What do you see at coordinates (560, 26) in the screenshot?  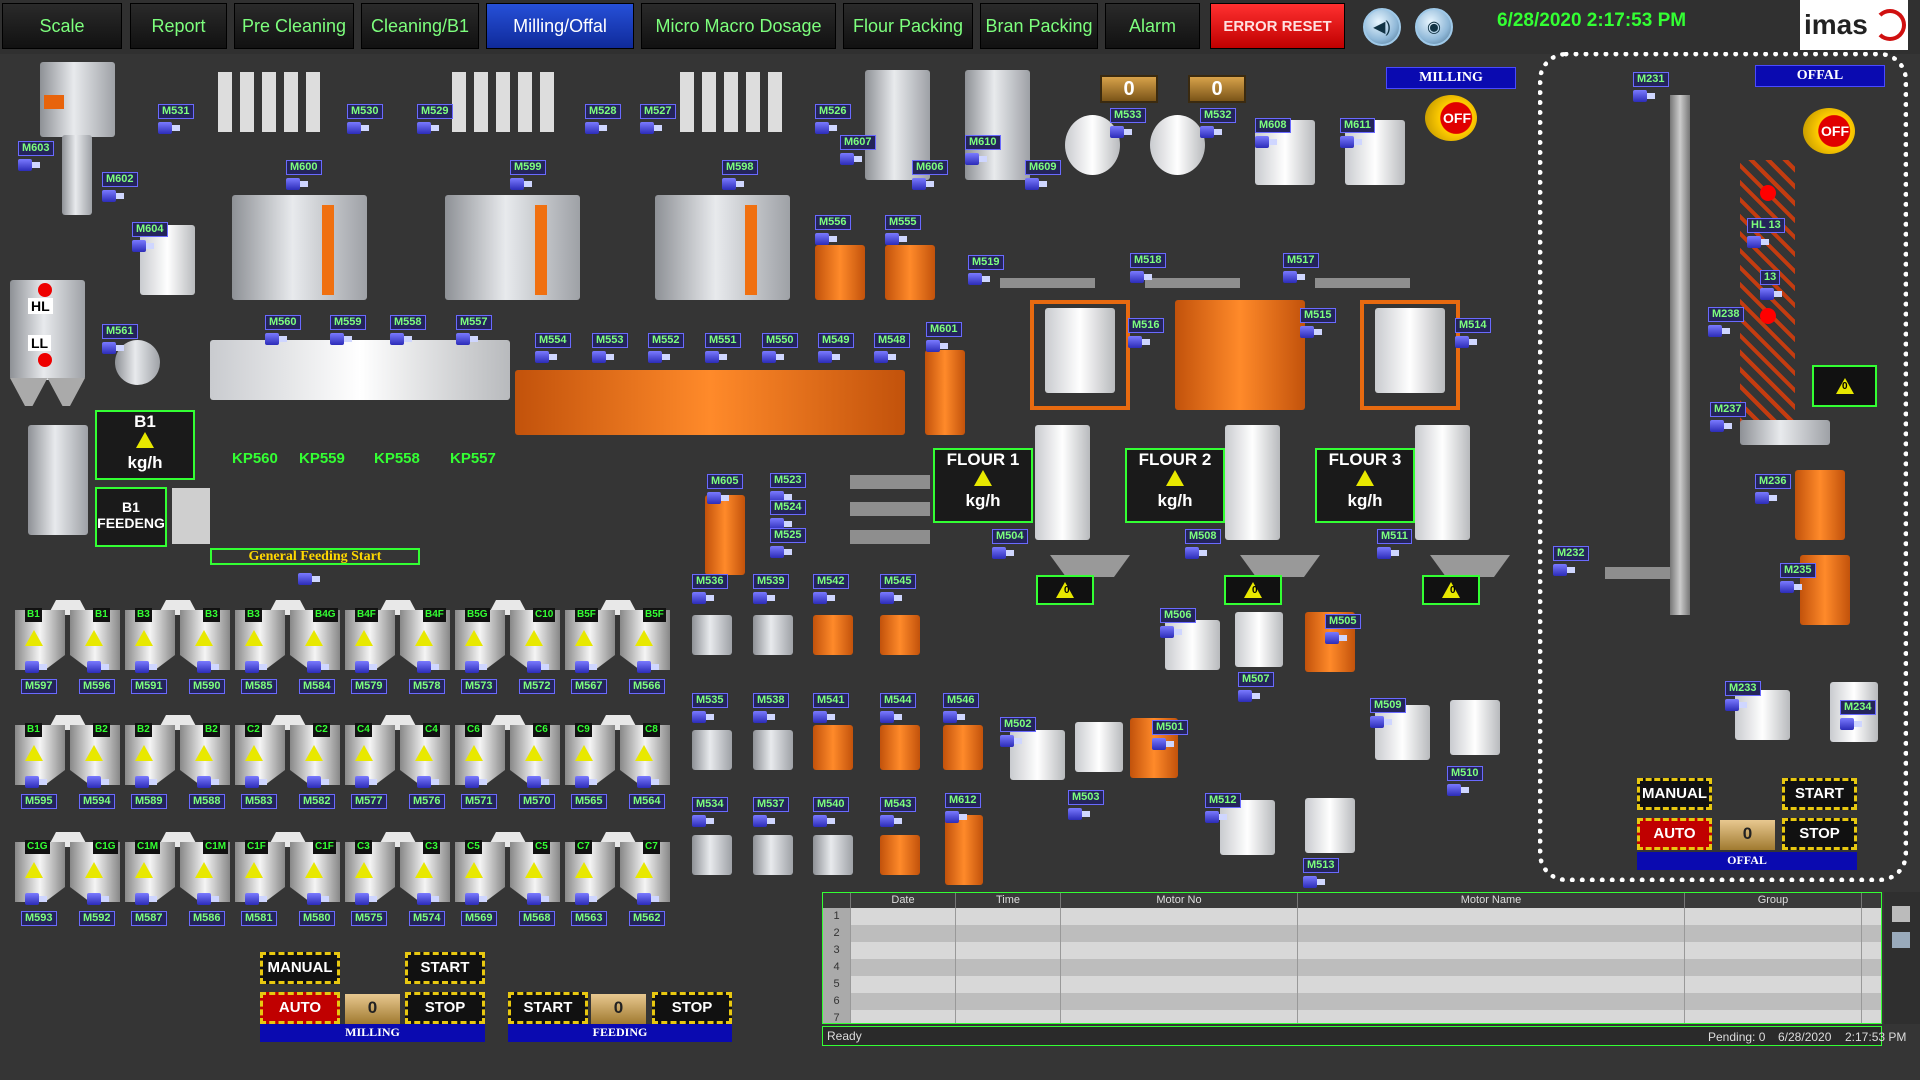 I see `tab-milling-offal: Milling/Offal` at bounding box center [560, 26].